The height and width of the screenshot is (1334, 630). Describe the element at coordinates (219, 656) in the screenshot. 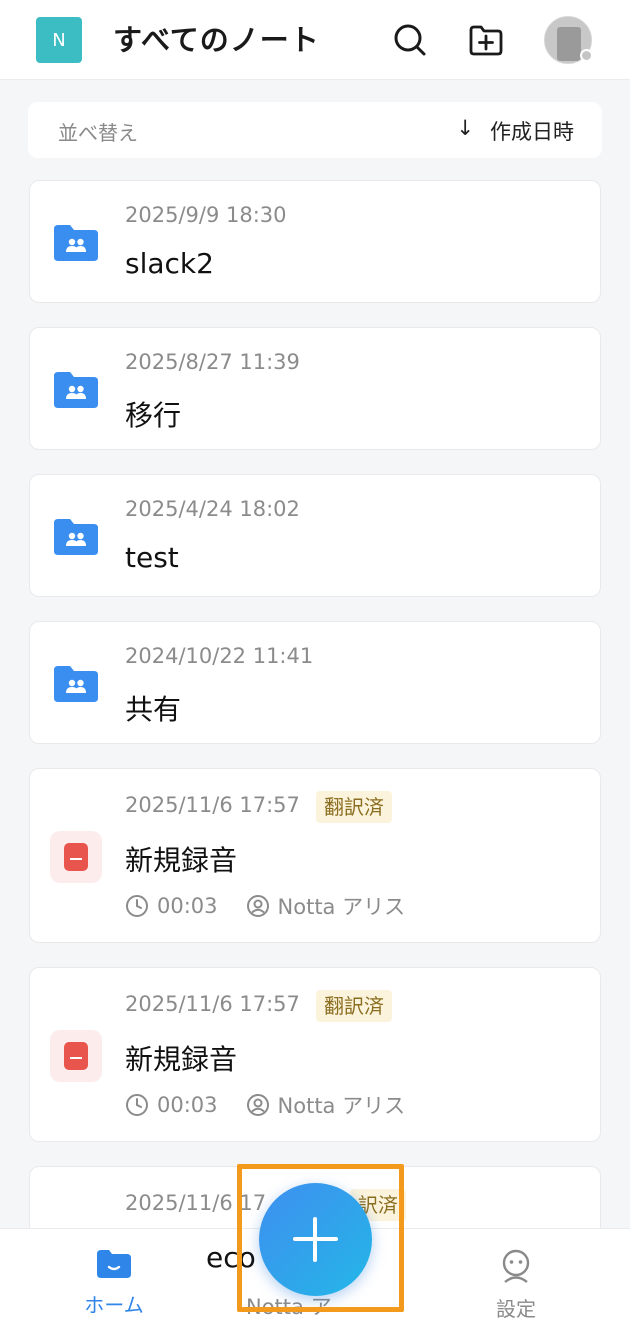

I see `card-date: 2024/10/22 11:41` at that location.